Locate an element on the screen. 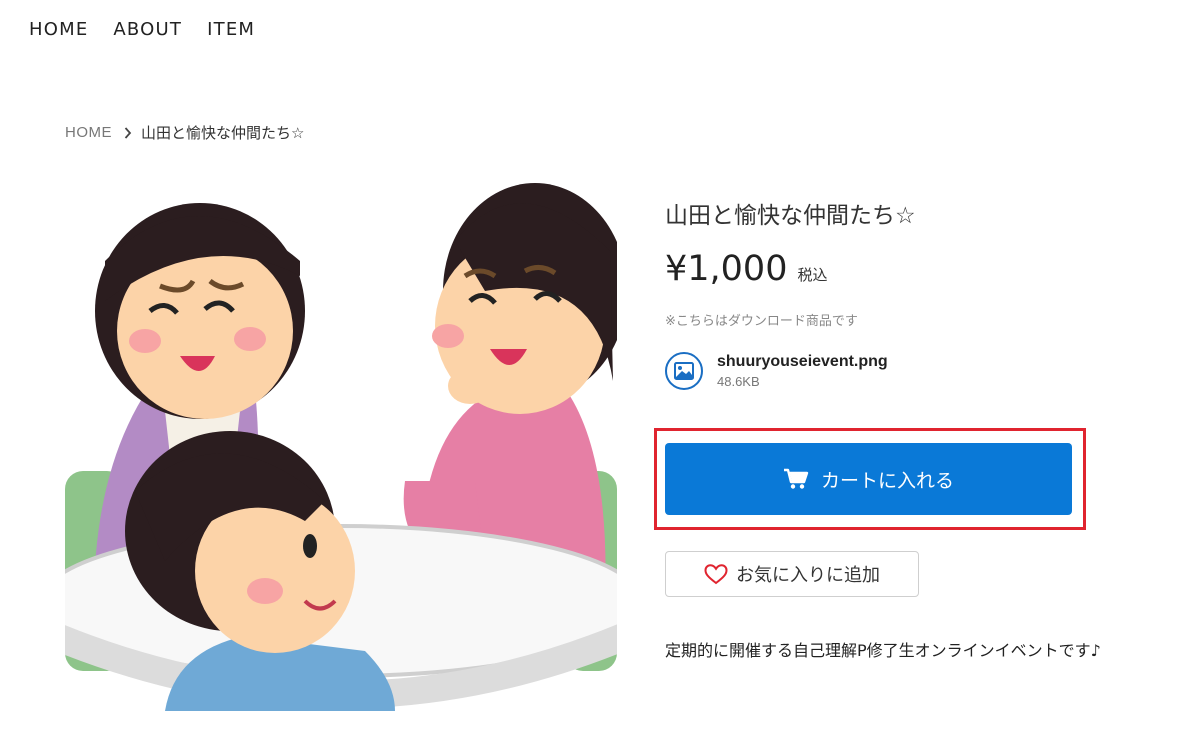 The height and width of the screenshot is (742, 1200). breadcrumb: HOME 山田と愉快な仲間たち☆ is located at coordinates (184, 132).